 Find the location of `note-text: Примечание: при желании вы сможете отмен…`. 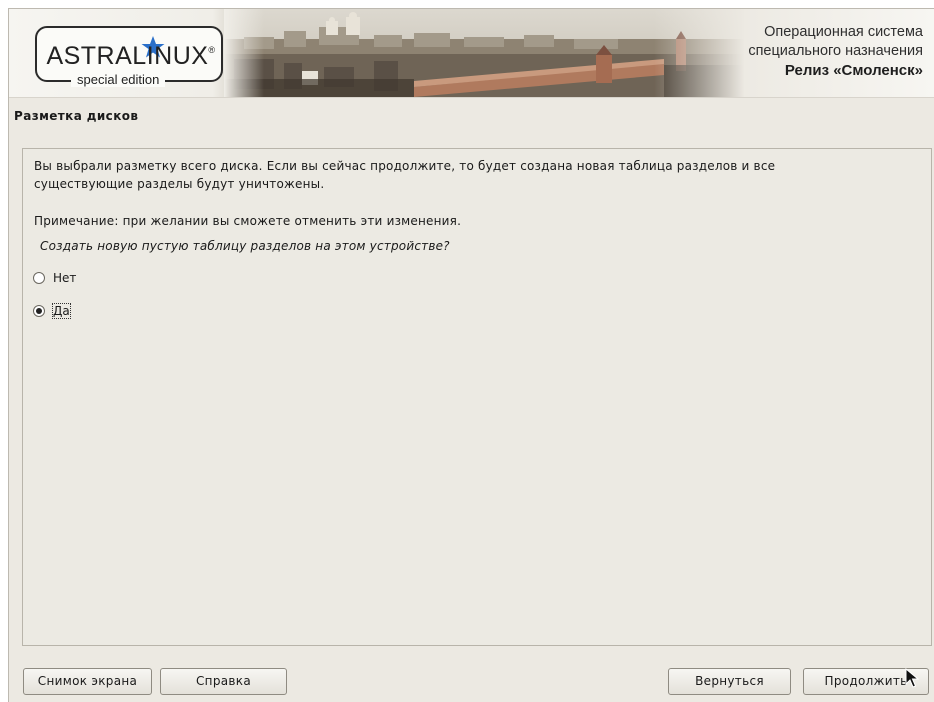

note-text: Примечание: при желании вы сможете отмен… is located at coordinates (248, 221).